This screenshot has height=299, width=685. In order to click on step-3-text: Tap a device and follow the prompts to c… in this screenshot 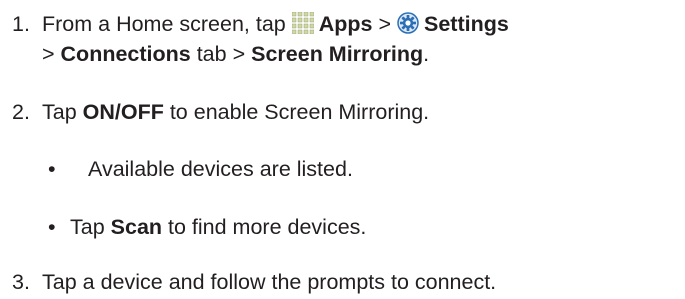, I will do `click(269, 282)`.